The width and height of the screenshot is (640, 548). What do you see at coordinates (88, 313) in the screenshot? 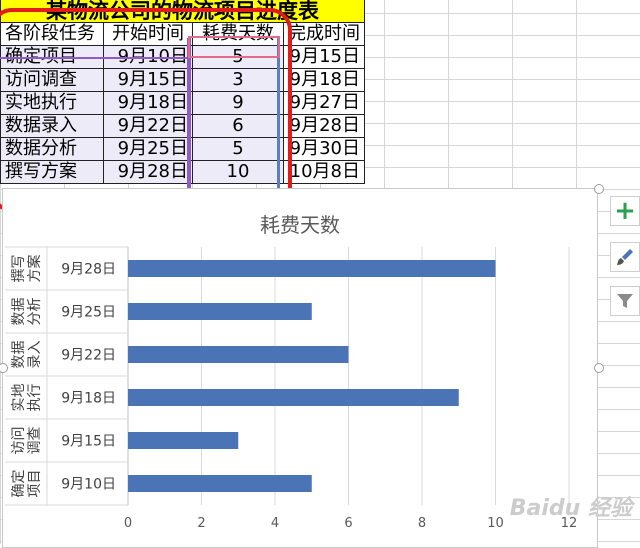
I see `y-tick-label: 9月25日` at bounding box center [88, 313].